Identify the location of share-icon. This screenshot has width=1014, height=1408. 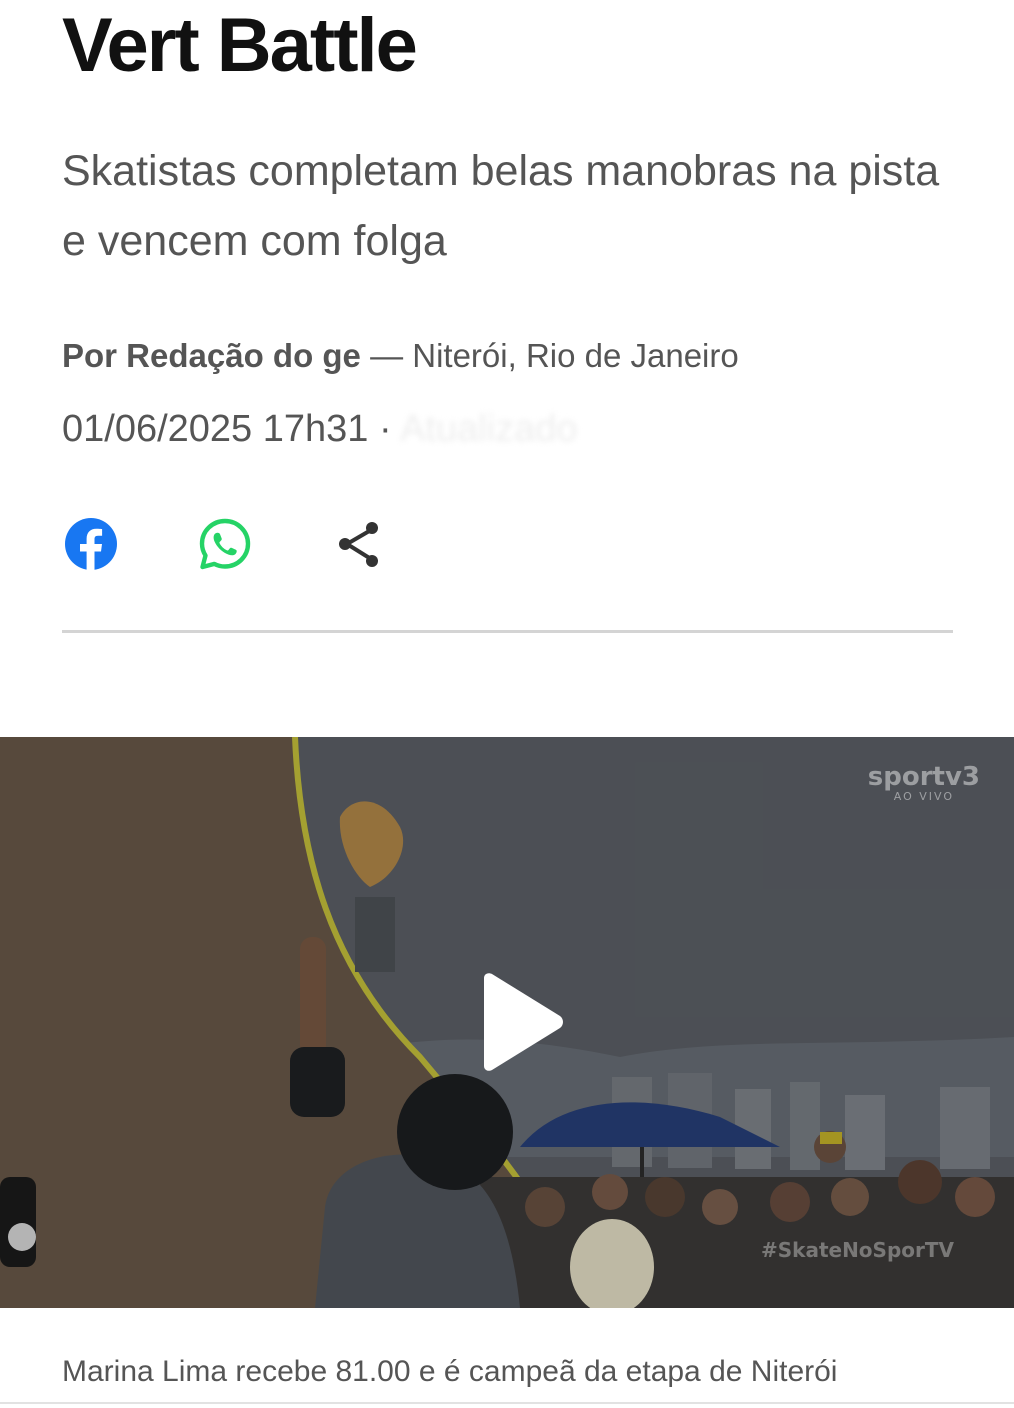
(358, 544).